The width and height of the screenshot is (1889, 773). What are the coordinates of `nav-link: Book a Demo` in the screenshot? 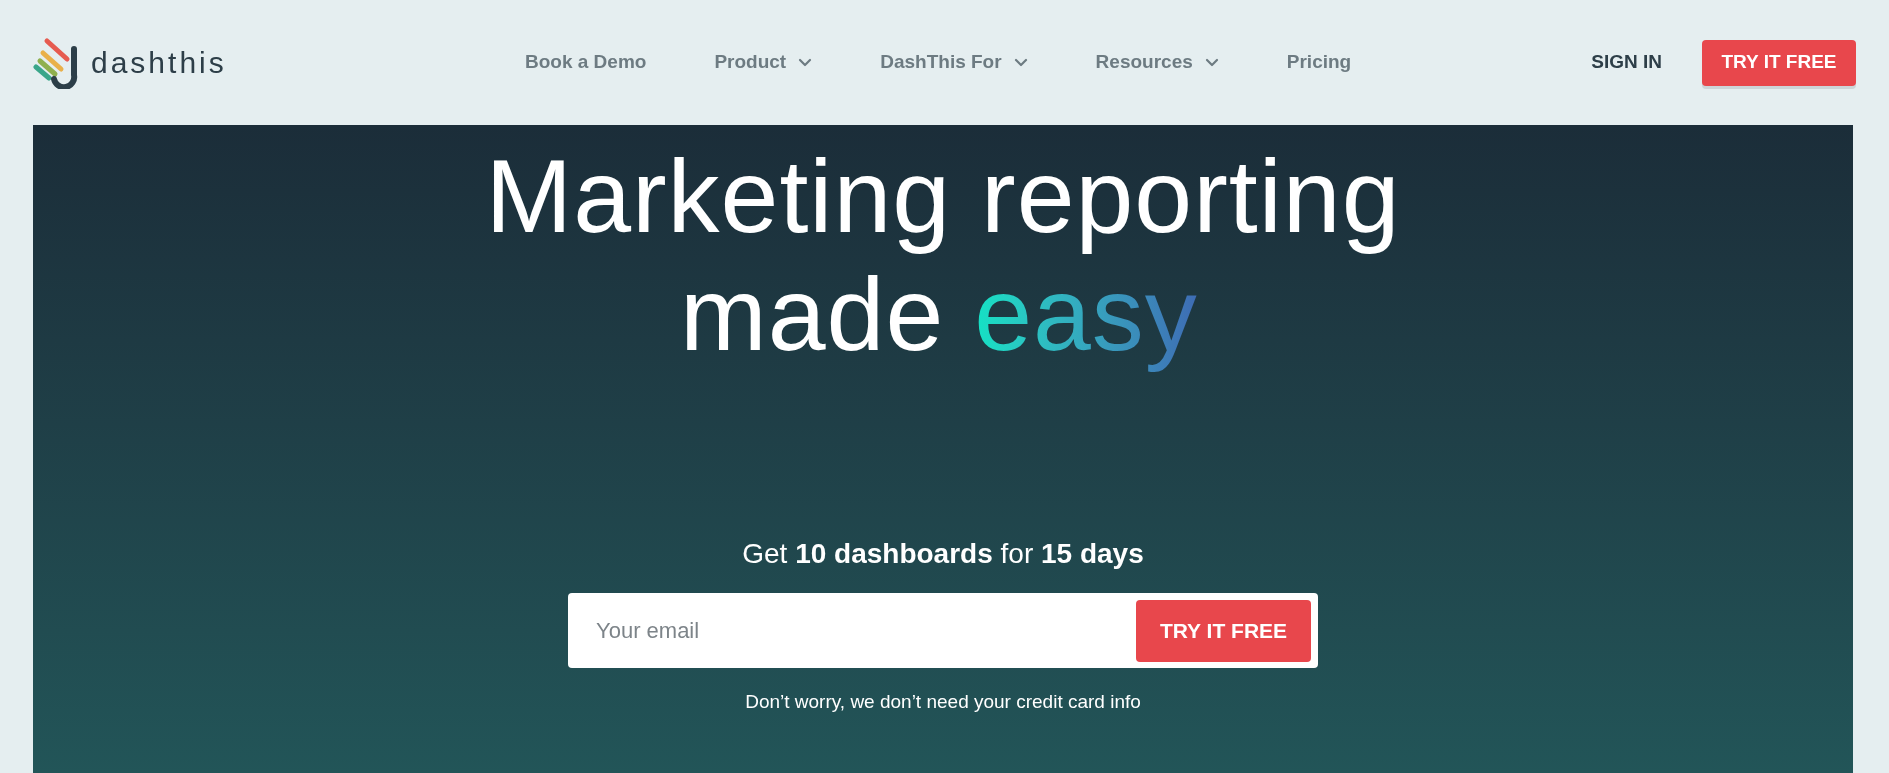 It's located at (586, 62).